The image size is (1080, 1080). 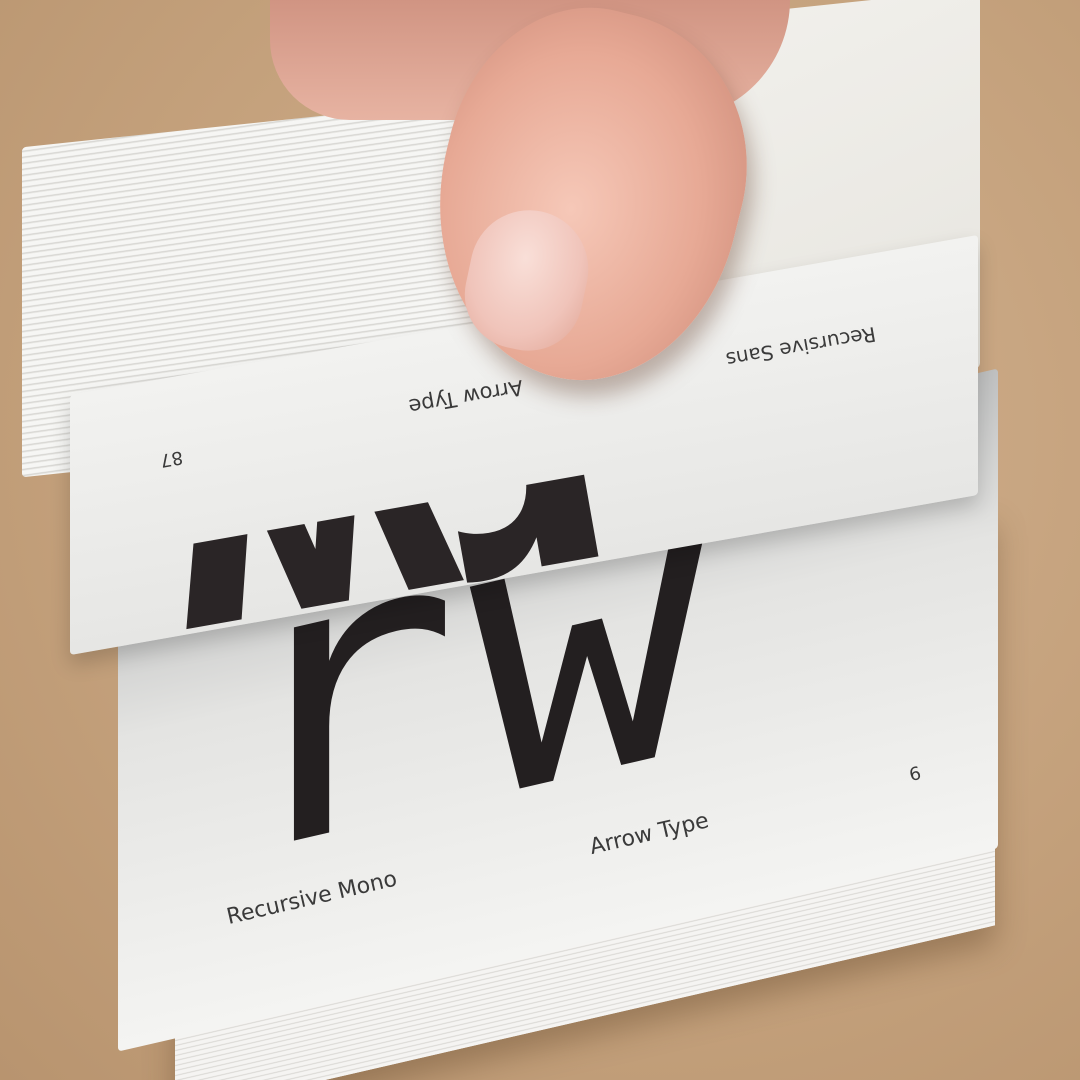 I want to click on page-number-flipped: 87, so click(x=171, y=458).